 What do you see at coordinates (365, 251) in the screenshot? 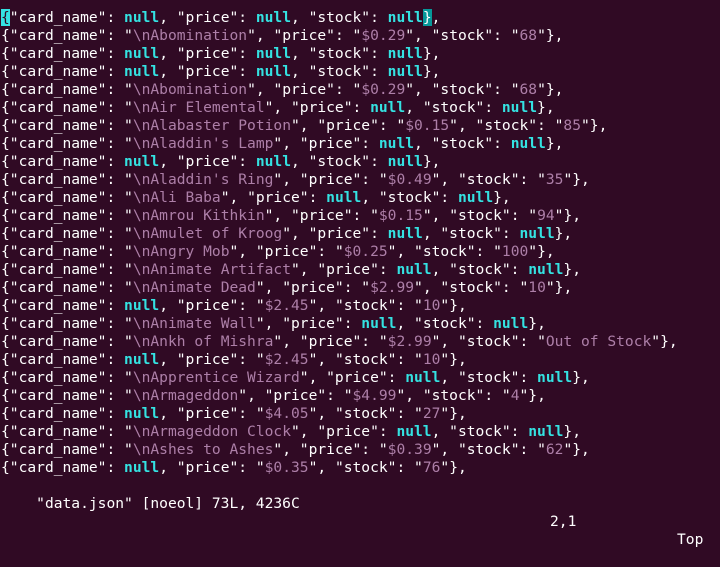
I see `json-string-value: $0.25` at bounding box center [365, 251].